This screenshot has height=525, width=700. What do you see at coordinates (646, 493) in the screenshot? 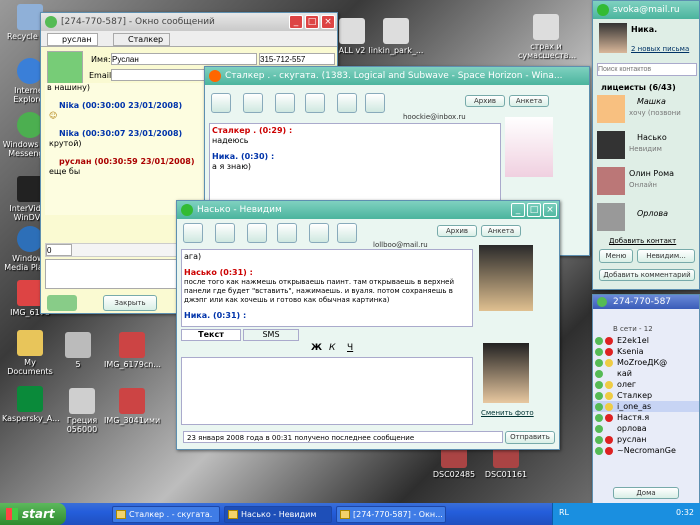
I see `status-home-button: Дома` at bounding box center [646, 493].